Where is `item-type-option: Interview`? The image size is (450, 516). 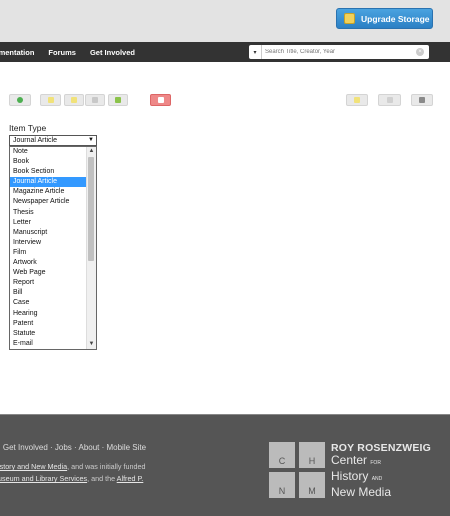 item-type-option: Interview is located at coordinates (50, 243).